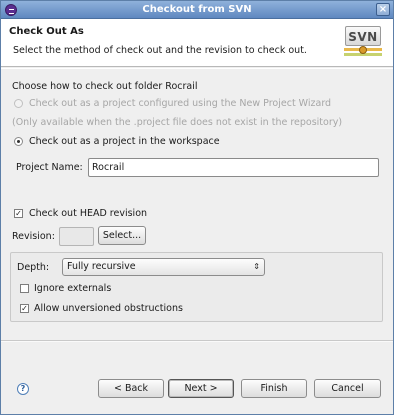 The image size is (394, 415). Describe the element at coordinates (105, 86) in the screenshot. I see `checkout-prompt: Choose how to check out folder Rocrail` at that location.